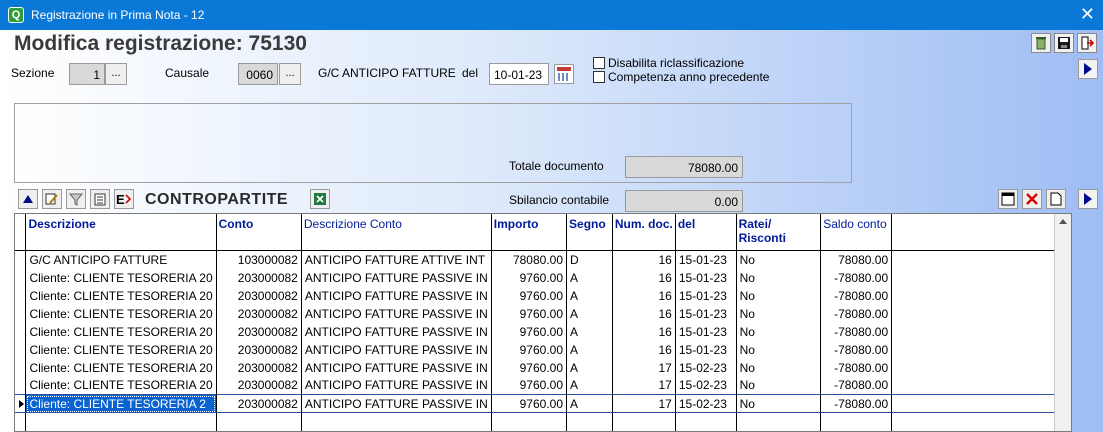 This screenshot has height=432, width=1103. What do you see at coordinates (1064, 43) in the screenshot?
I see `save-icon` at bounding box center [1064, 43].